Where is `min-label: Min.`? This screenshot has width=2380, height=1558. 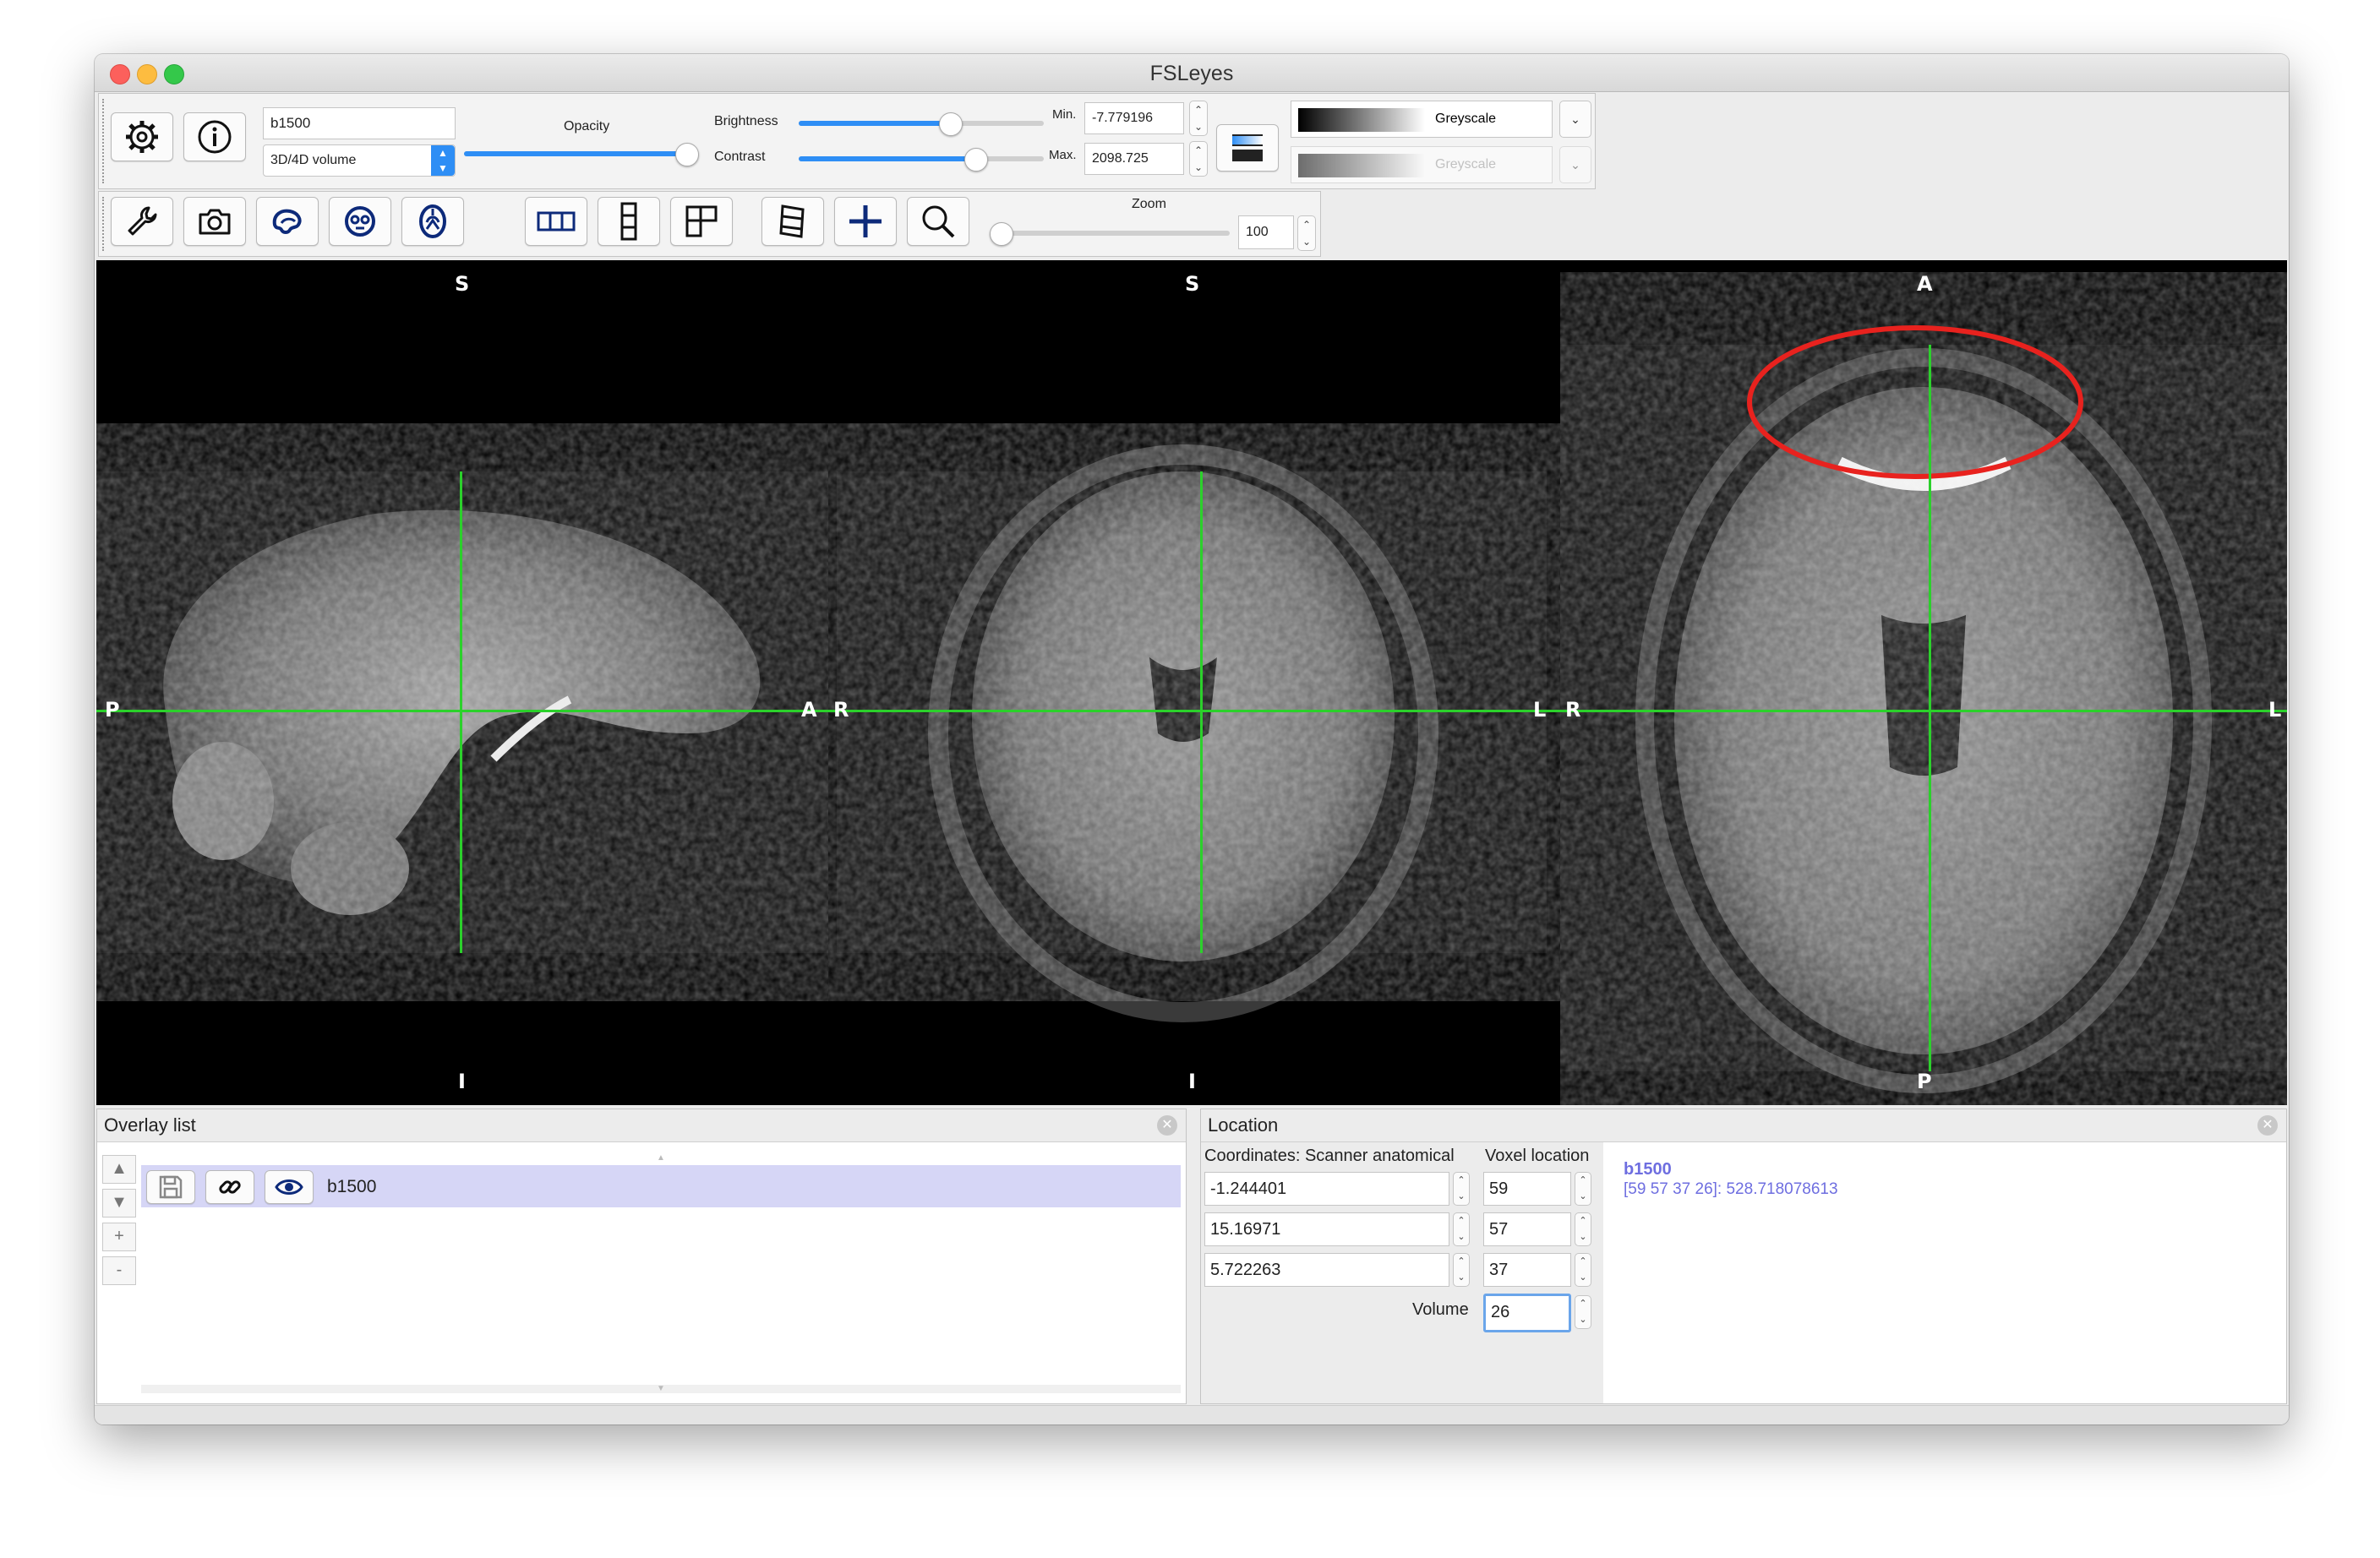 min-label: Min. is located at coordinates (1064, 114).